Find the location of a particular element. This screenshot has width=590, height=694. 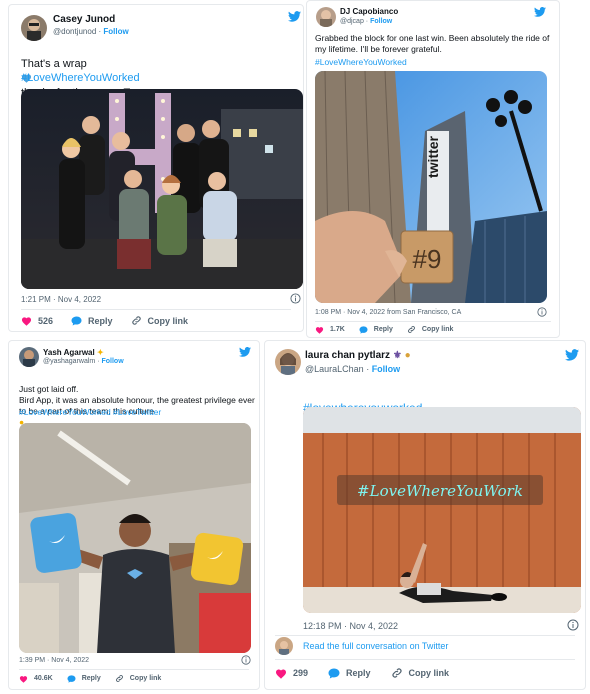

read-conversation-link: Read the full conversation on Twitter is located at coordinates (375, 646).